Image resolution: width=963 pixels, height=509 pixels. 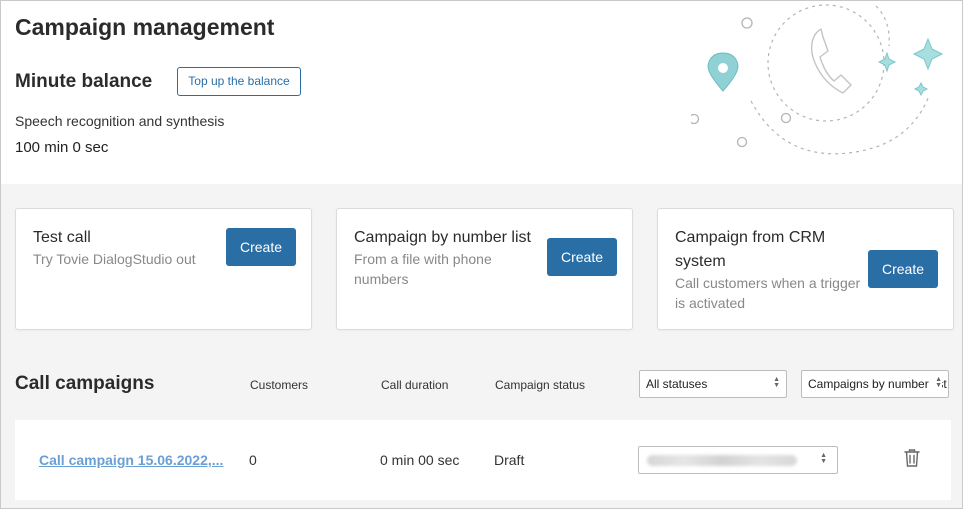 What do you see at coordinates (700, 261) in the screenshot?
I see `card-title-line2: system` at bounding box center [700, 261].